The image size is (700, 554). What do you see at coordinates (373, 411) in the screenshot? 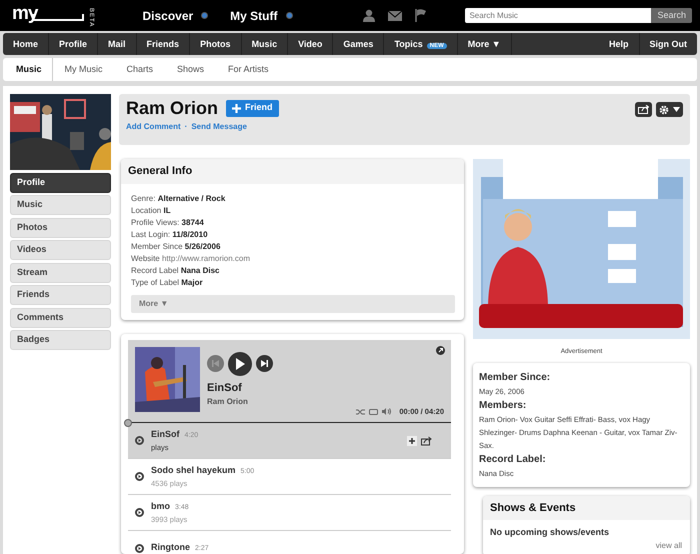
I see `repeat-icon` at bounding box center [373, 411].